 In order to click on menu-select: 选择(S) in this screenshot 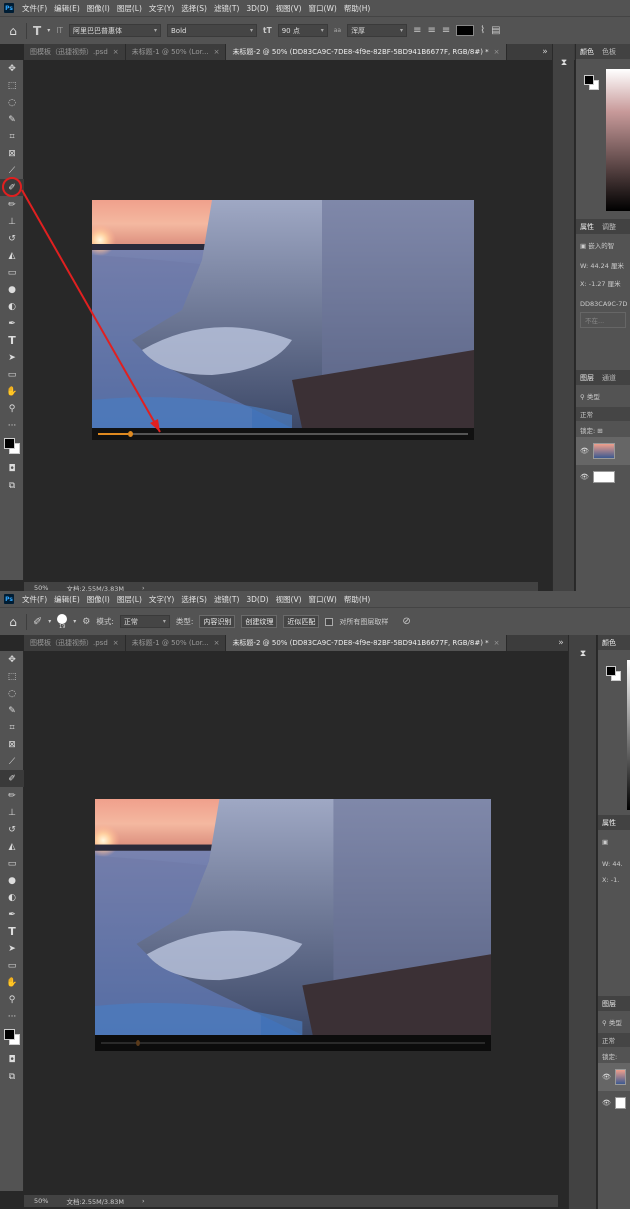, I will do `click(194, 599)`.